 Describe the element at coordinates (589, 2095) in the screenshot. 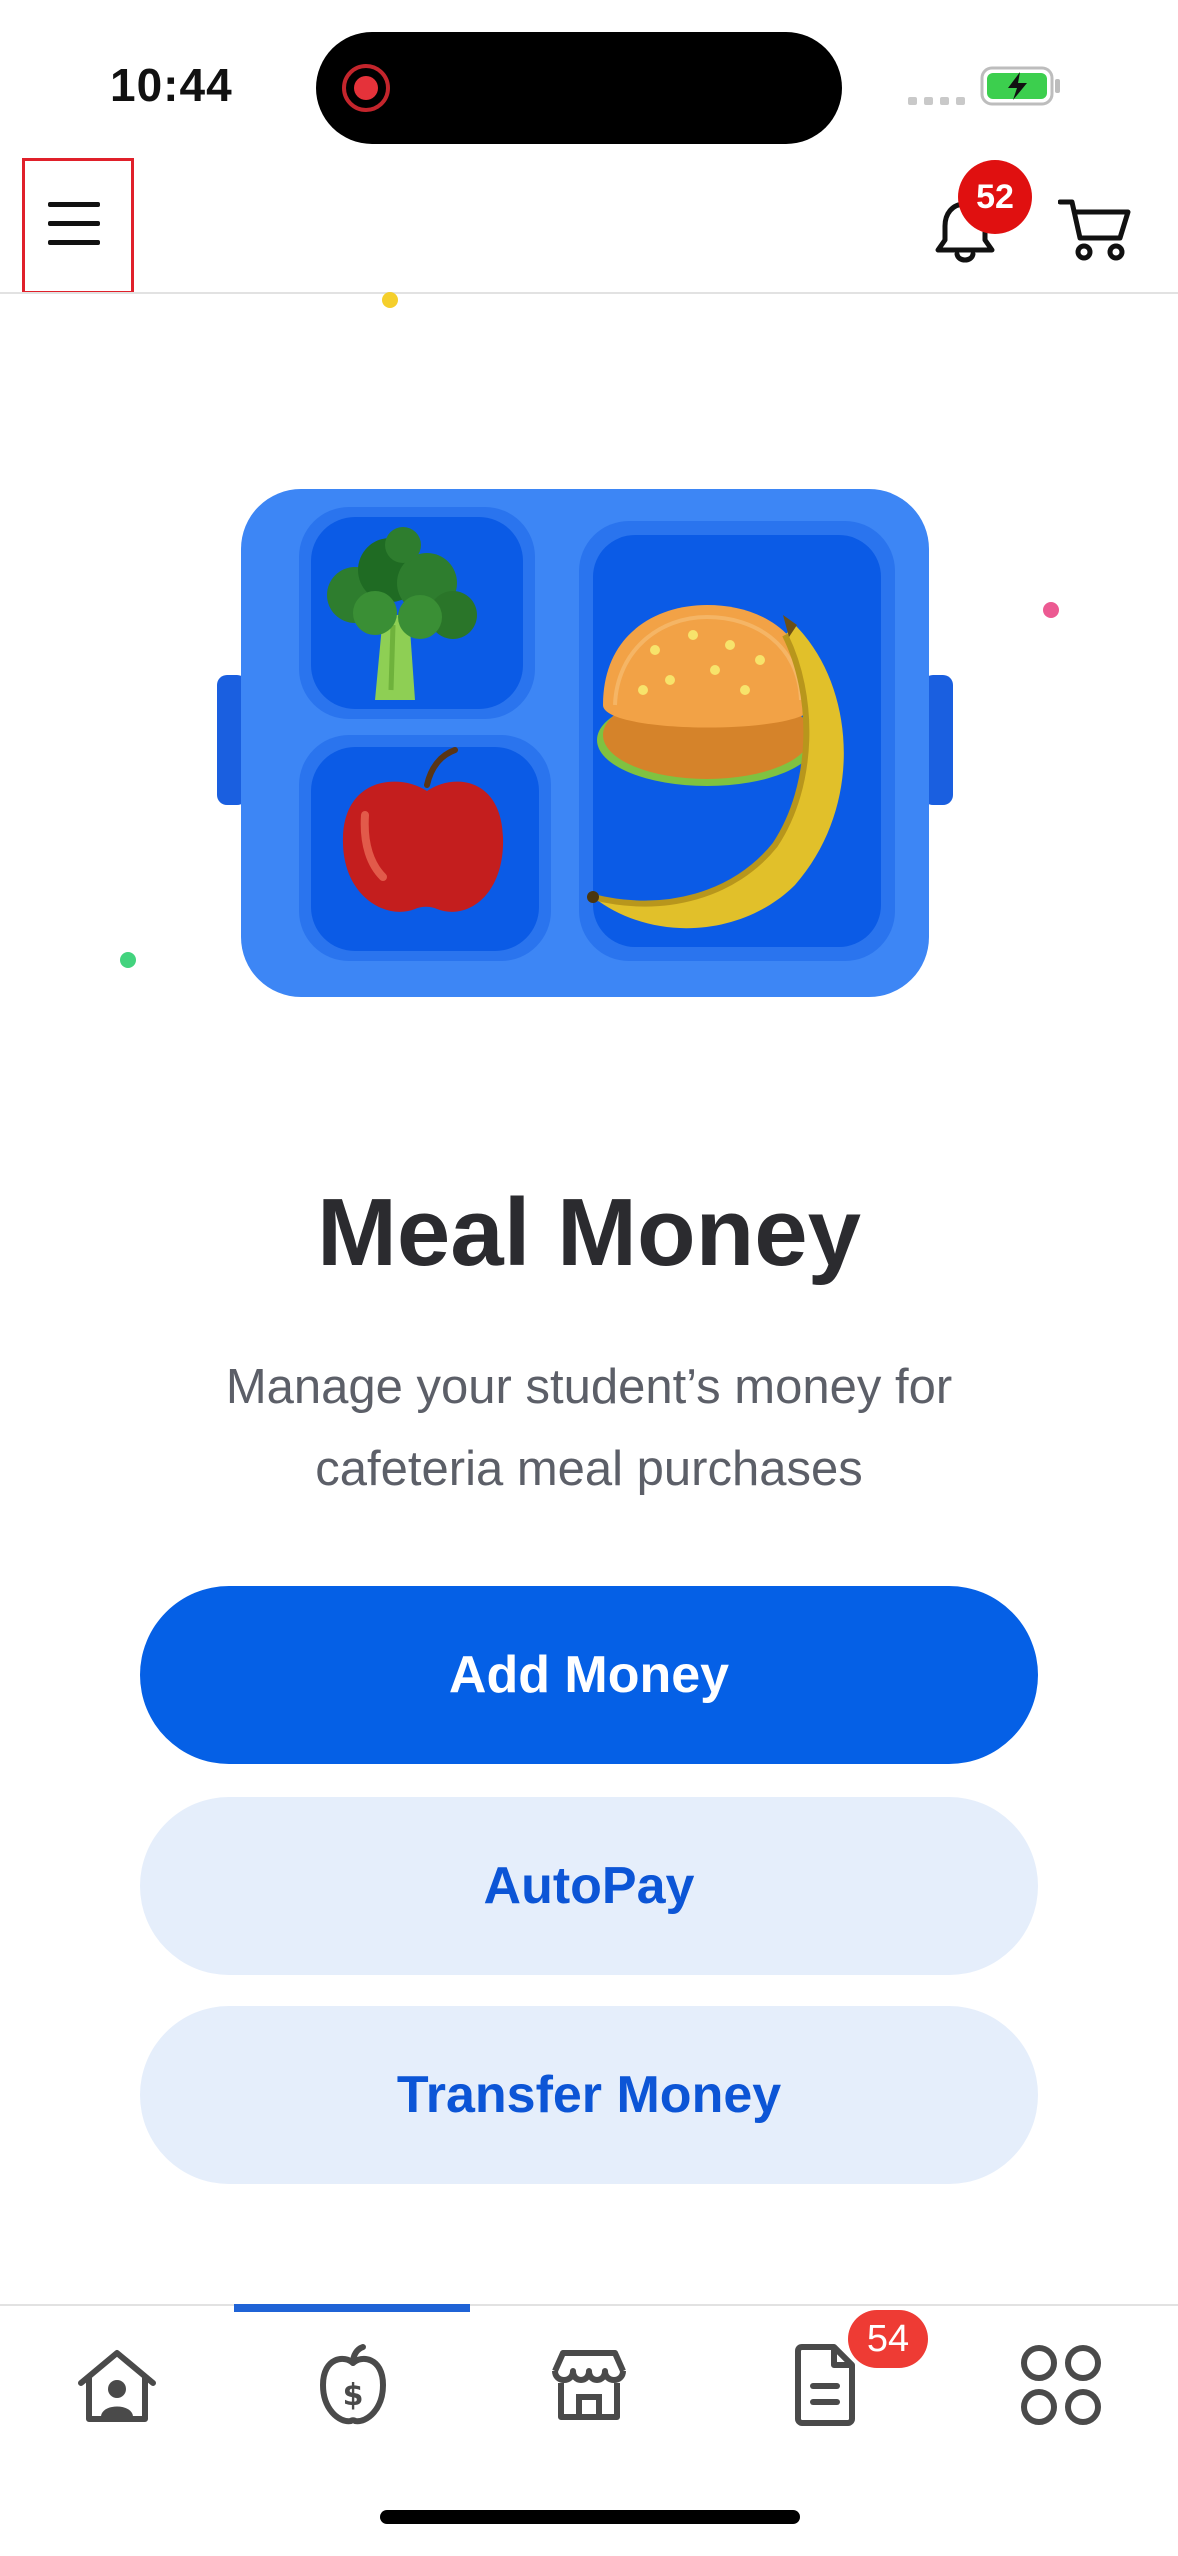

I see `transfer-money-button: Transfer Money` at that location.